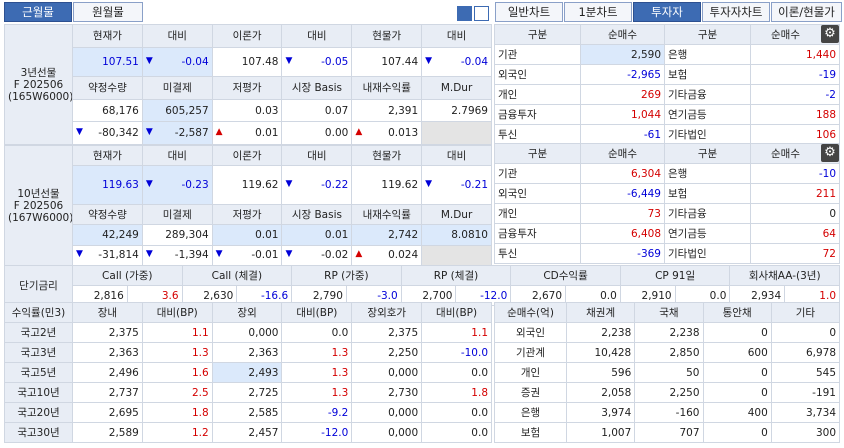 The width and height of the screenshot is (844, 448). What do you see at coordinates (177, 255) in the screenshot?
I see `value-oi-change: -1,394` at bounding box center [177, 255].